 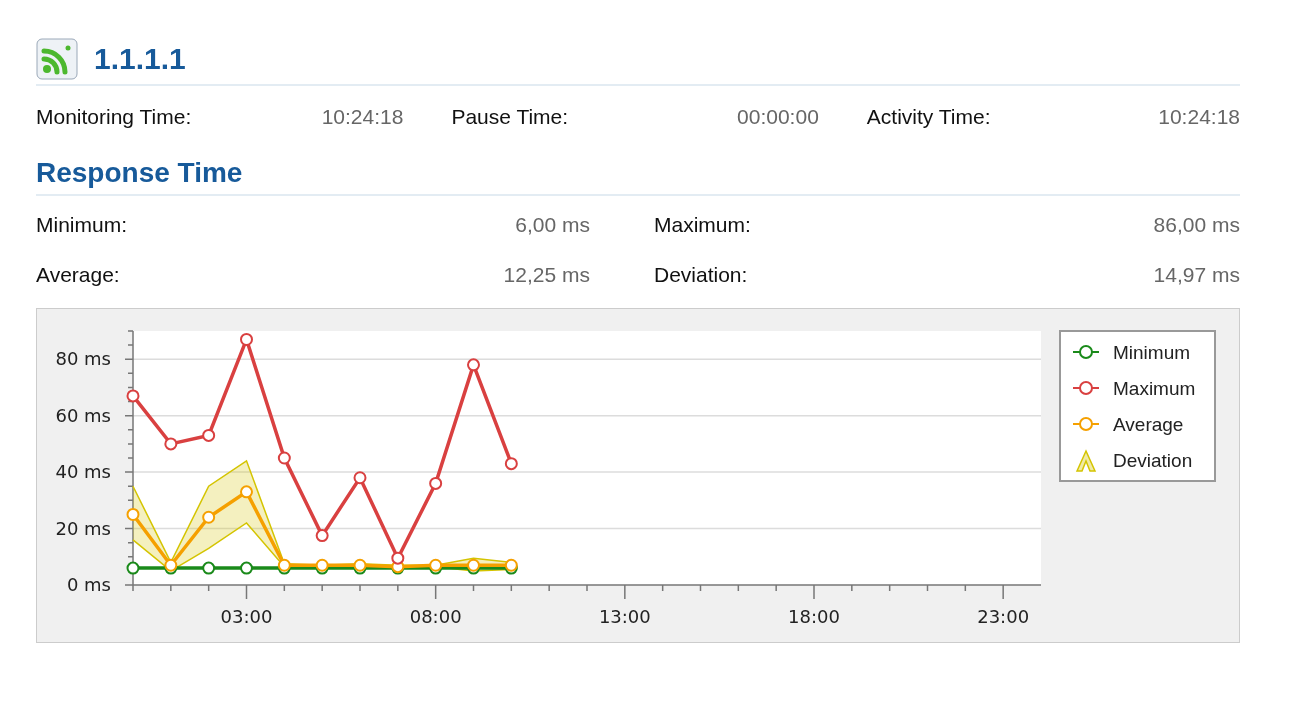 I want to click on stat-label: Monitoring Time:, so click(x=114, y=117).